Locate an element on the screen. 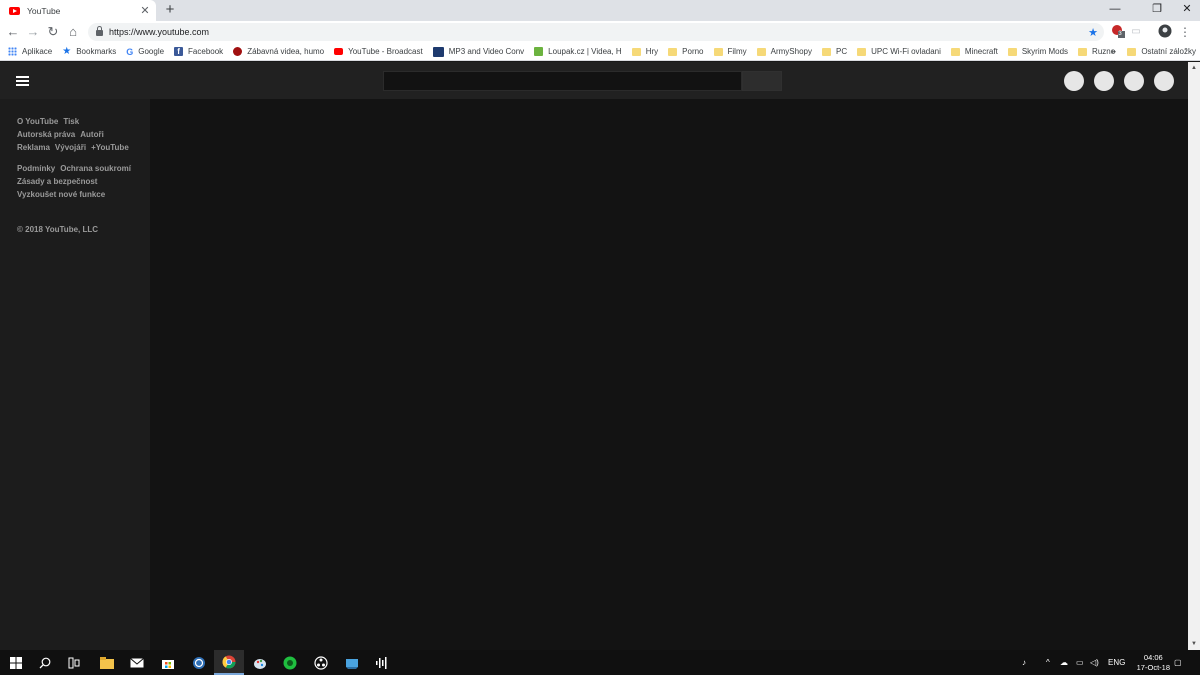 The height and width of the screenshot is (675, 1200). bookmark-zabavna-videa: Zábavná videa, humo is located at coordinates (278, 51).